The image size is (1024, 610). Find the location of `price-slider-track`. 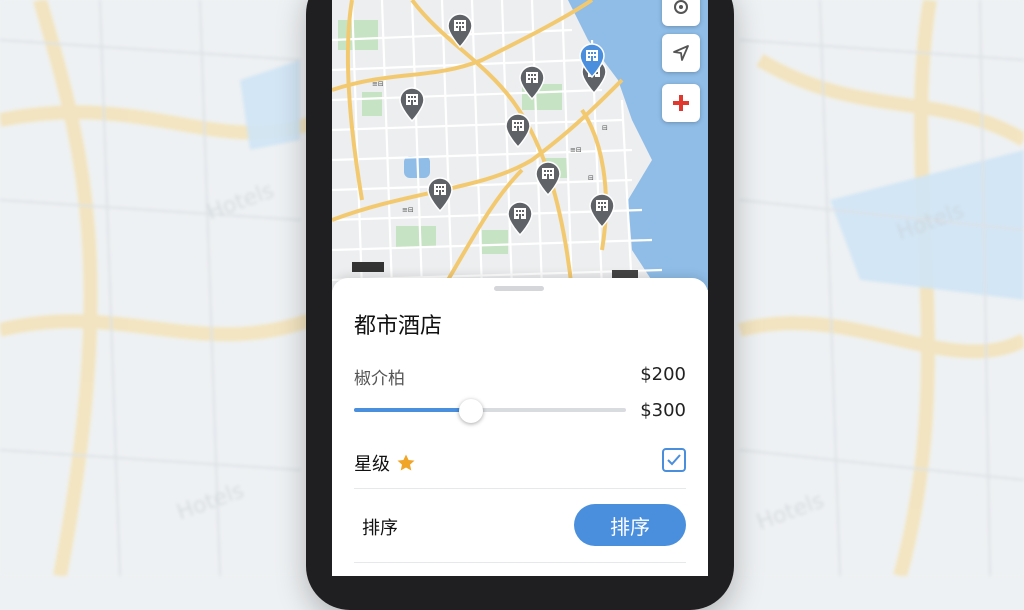

price-slider-track is located at coordinates (490, 410).